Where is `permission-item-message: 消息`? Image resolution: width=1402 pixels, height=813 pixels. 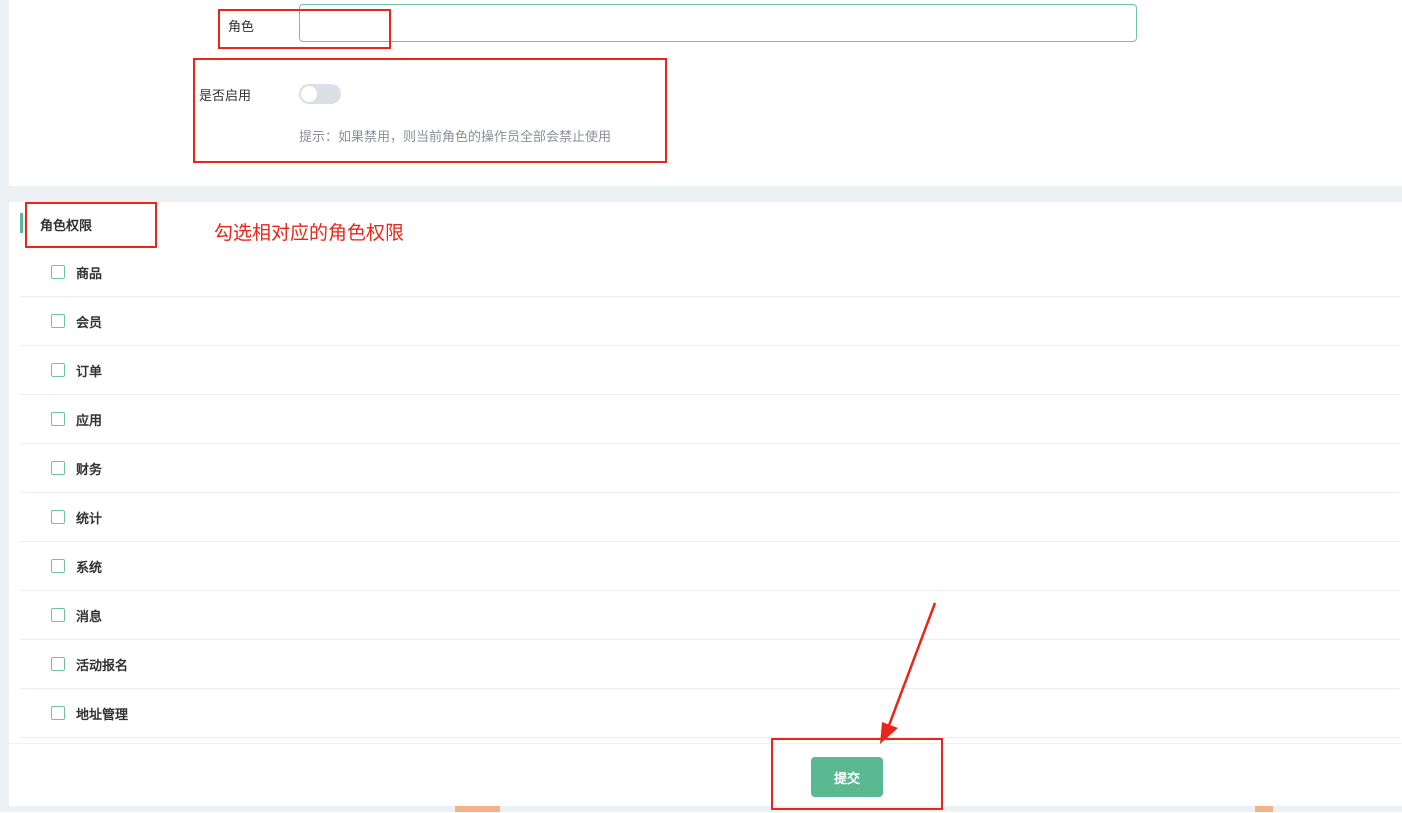 permission-item-message: 消息 is located at coordinates (710, 615).